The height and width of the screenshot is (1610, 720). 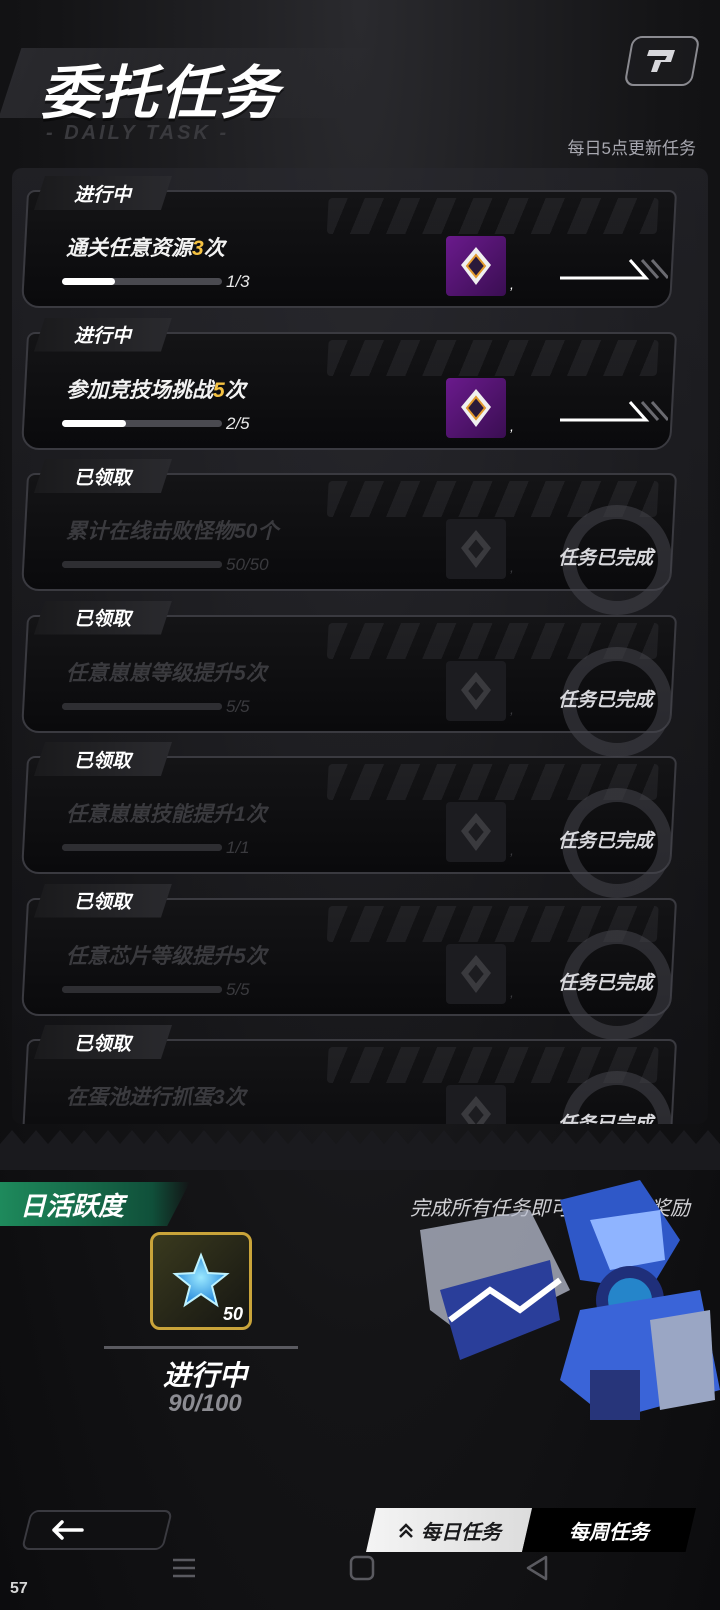 What do you see at coordinates (349, 961) in the screenshot?
I see `task-card: 已领取任意芯片等级提升5次 5/5, 任务已完成` at bounding box center [349, 961].